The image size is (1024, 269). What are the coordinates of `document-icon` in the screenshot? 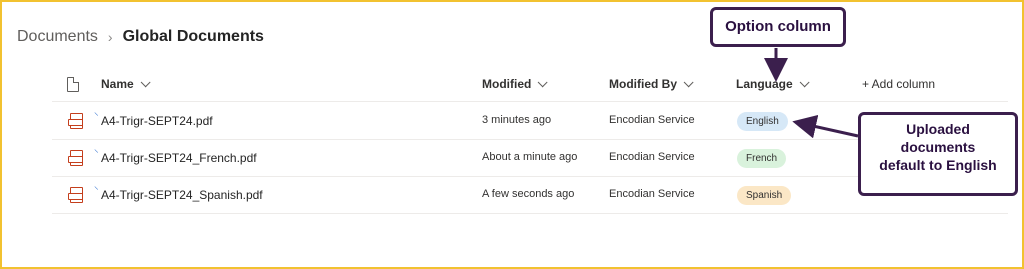 It's located at (73, 84).